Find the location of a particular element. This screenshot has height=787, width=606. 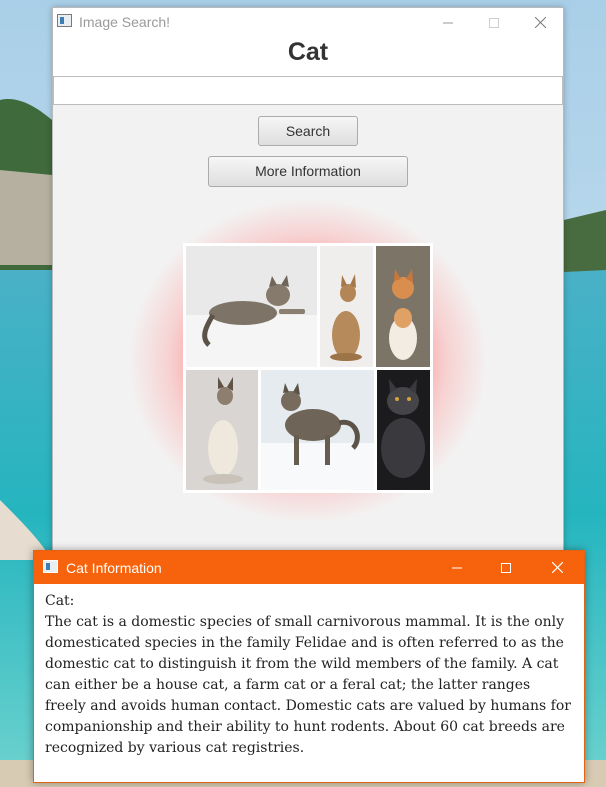

maximize-button is located at coordinates (494, 22).